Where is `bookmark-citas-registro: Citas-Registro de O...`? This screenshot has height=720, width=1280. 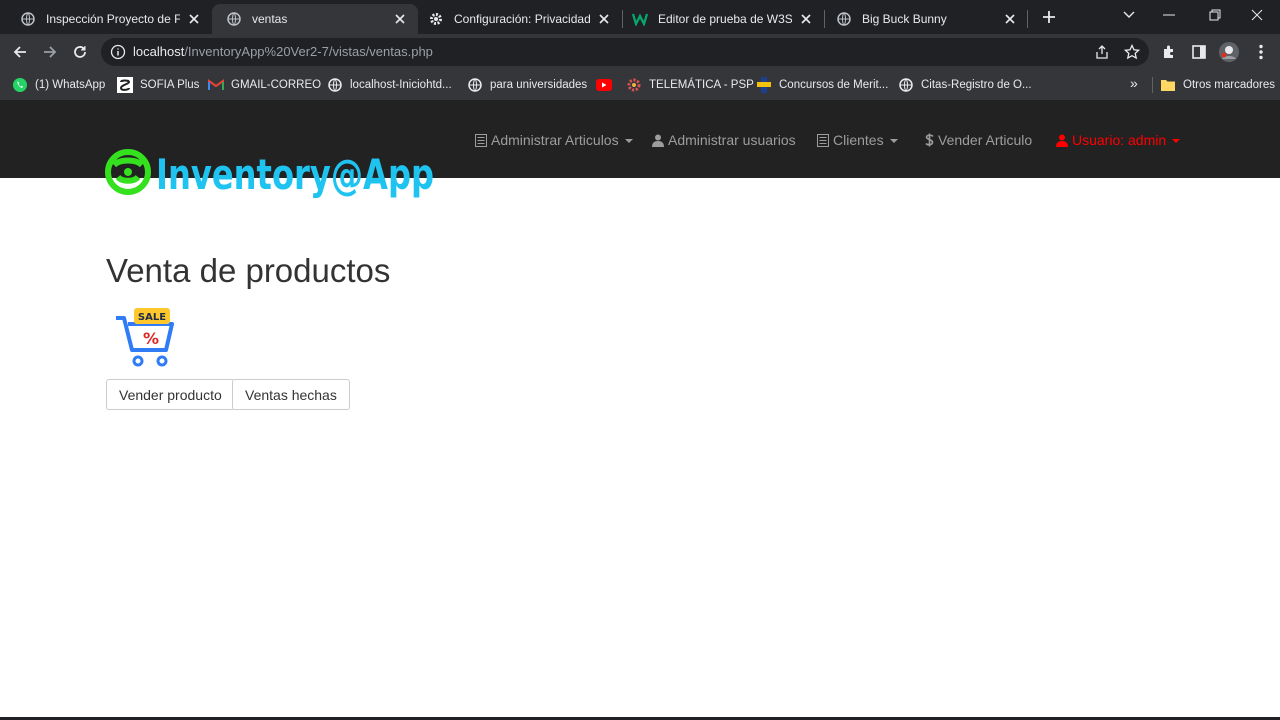
bookmark-citas-registro: Citas-Registro de O... is located at coordinates (965, 85).